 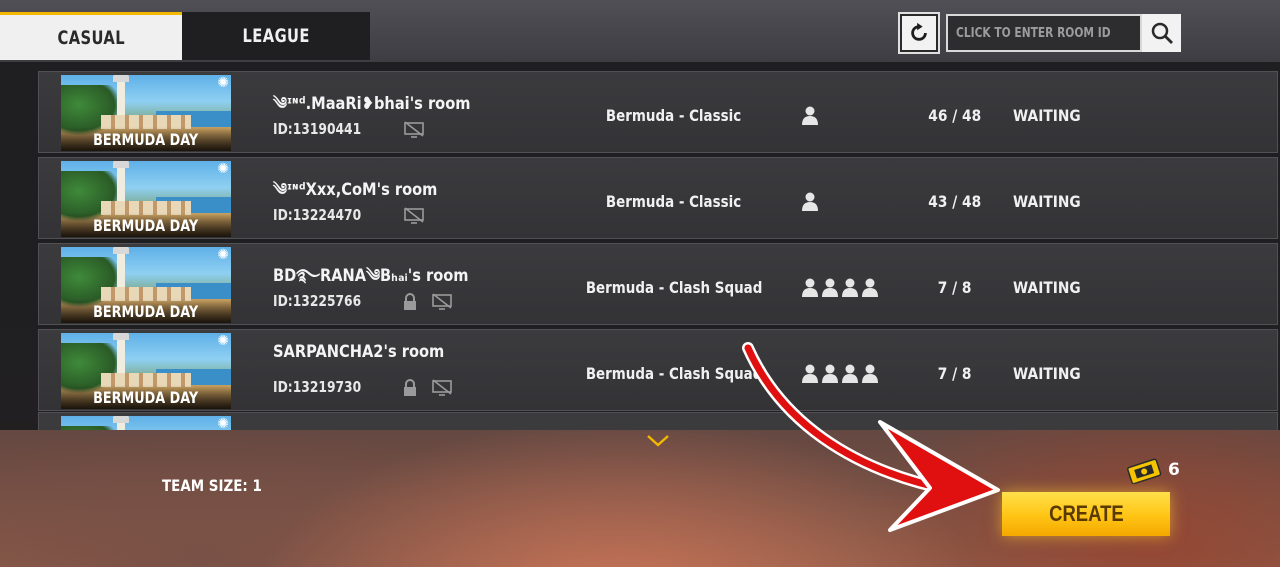 I want to click on search-button, so click(x=1161, y=33).